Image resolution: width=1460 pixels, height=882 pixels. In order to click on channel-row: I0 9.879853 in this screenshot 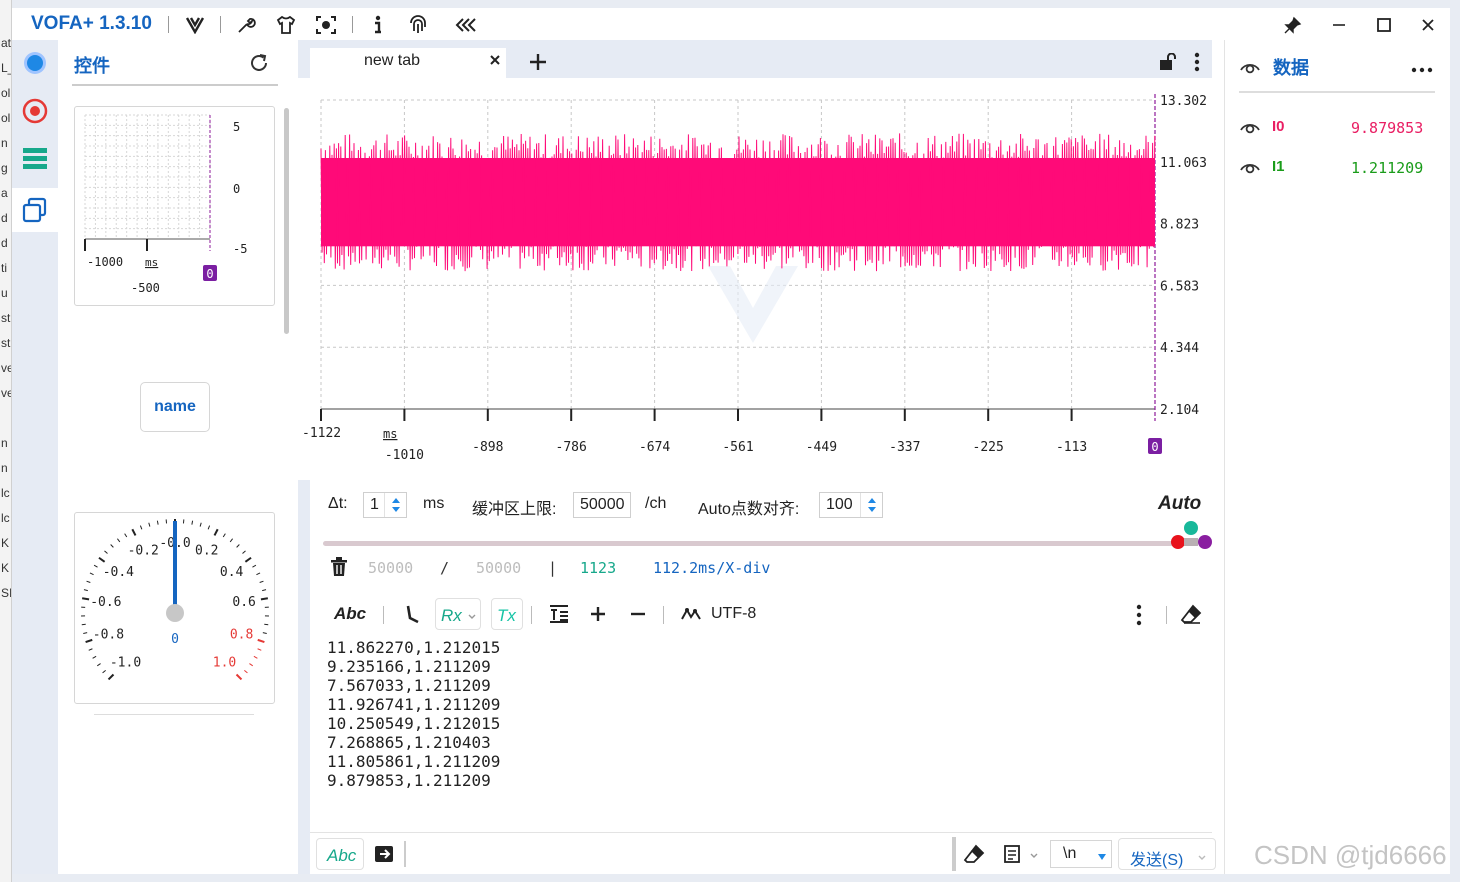, I will do `click(1338, 125)`.